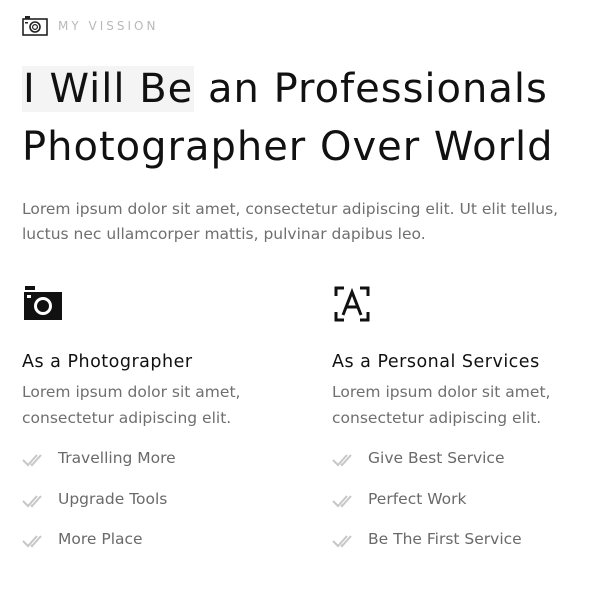  I want to click on feature-list: Travelling More Upgrade Tools More Place, so click(152, 510).